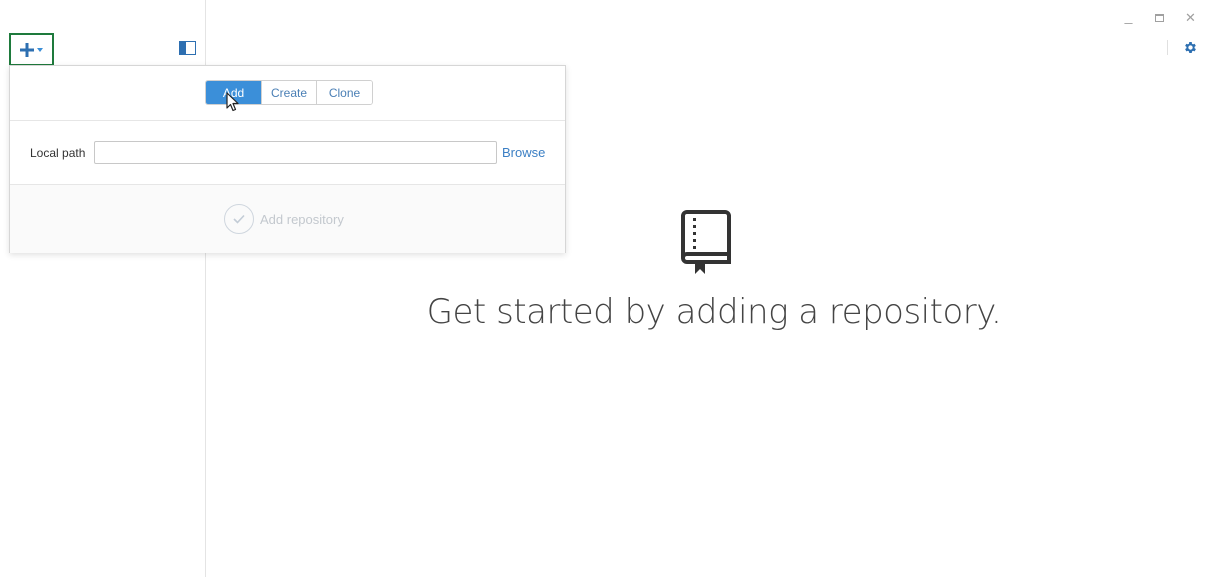 The width and height of the screenshot is (1206, 577). Describe the element at coordinates (295, 152) in the screenshot. I see `local-path-input` at that location.